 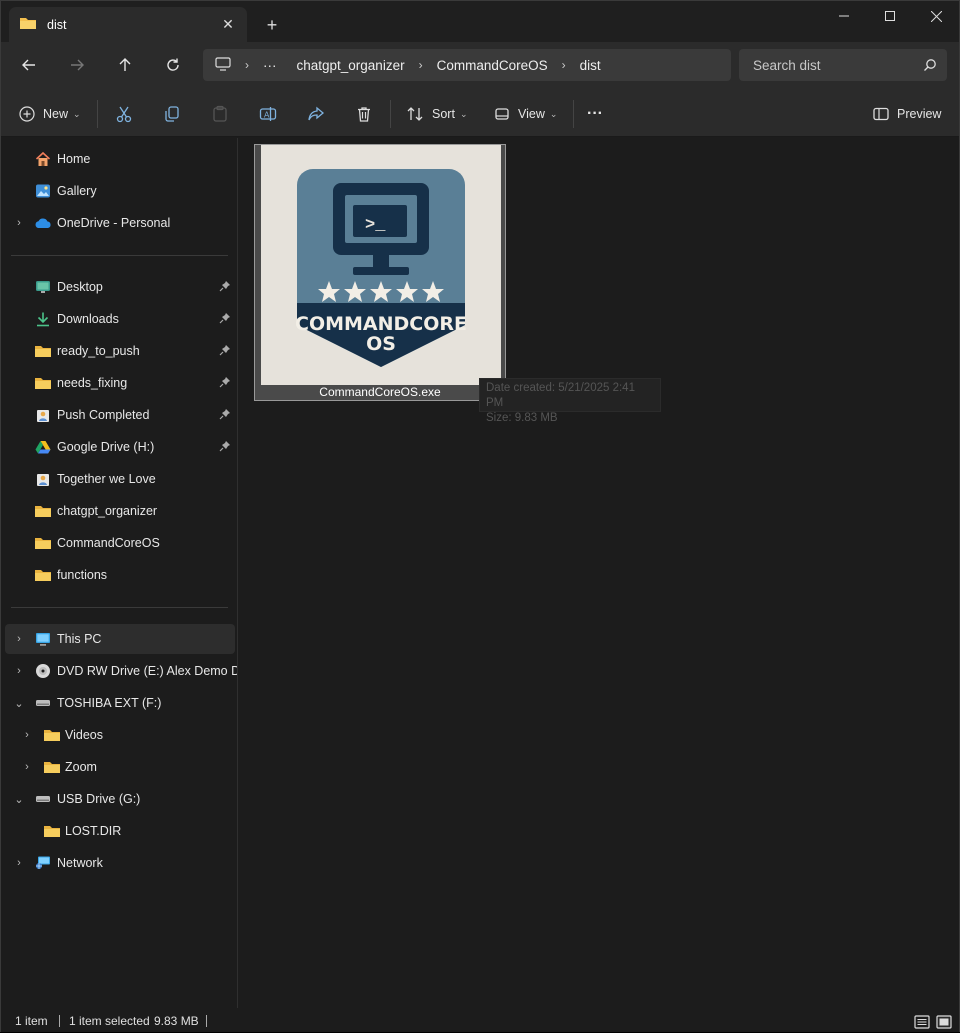 I want to click on sidebar-item-needs-fixing: needs_fixing, so click(x=120, y=383).